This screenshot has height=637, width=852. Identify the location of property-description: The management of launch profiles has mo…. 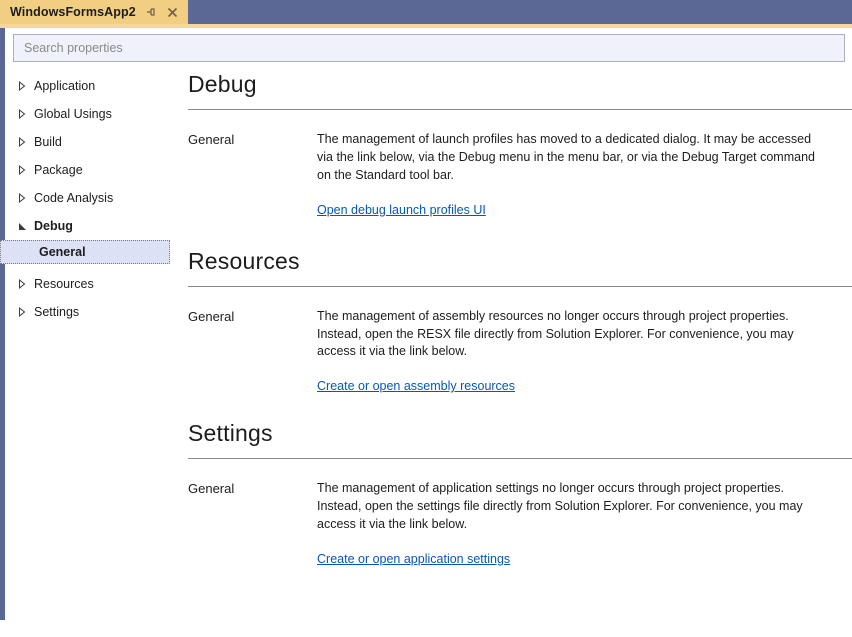
(566, 157).